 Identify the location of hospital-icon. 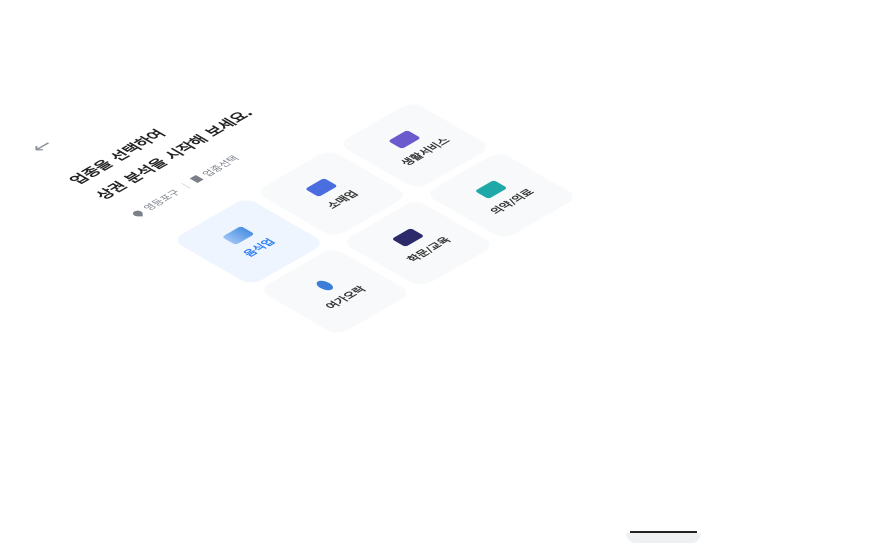
(491, 189).